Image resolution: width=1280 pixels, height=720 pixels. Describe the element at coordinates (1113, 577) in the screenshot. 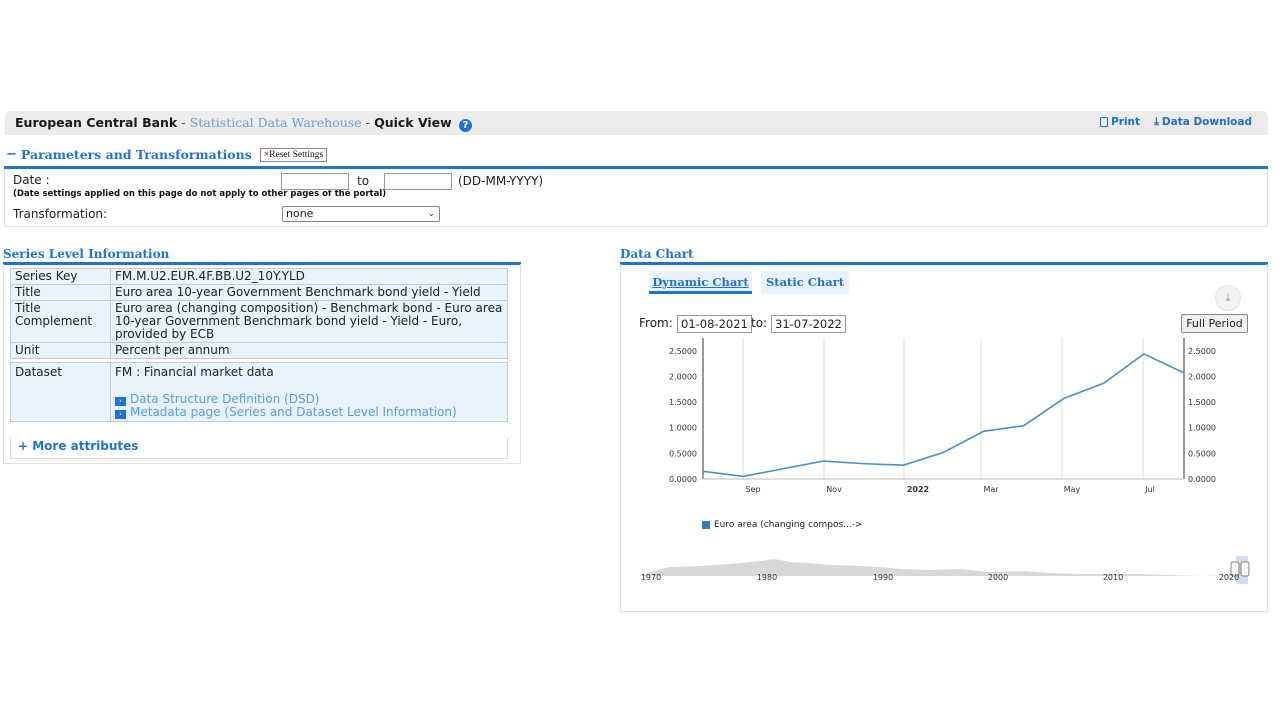

I see `navigator-label: 2010` at that location.